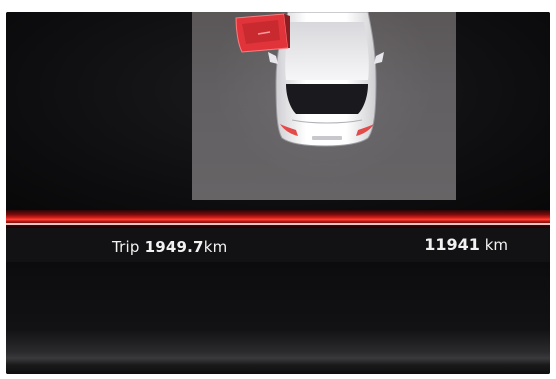 The width and height of the screenshot is (556, 379). I want to click on odometer-value: 11941, so click(452, 244).